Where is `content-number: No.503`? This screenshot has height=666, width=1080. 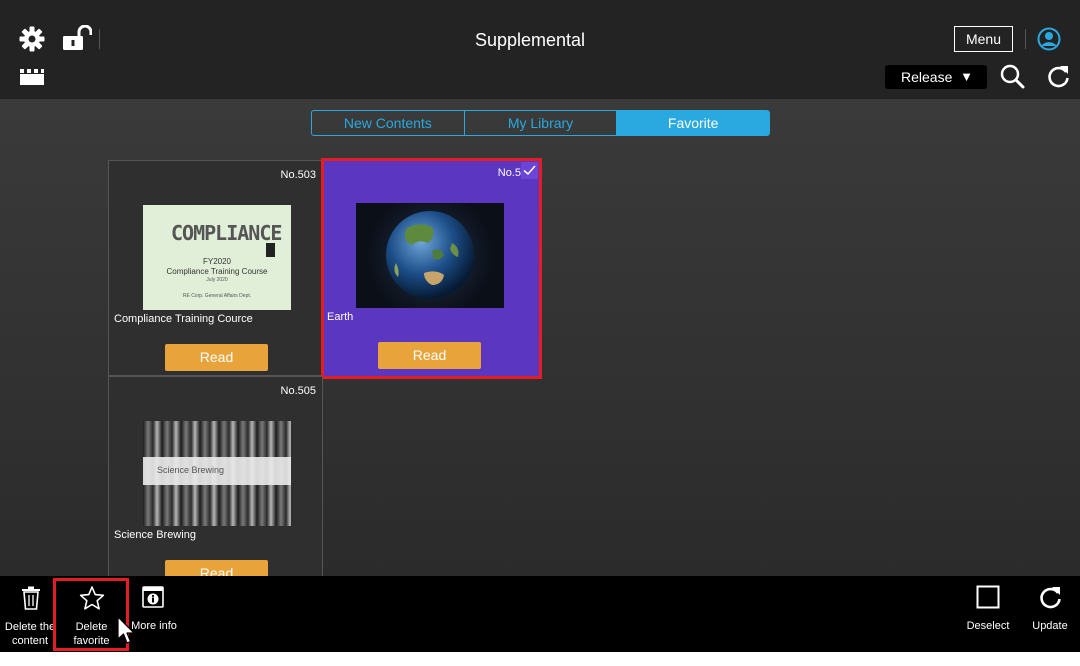
content-number: No.503 is located at coordinates (298, 175).